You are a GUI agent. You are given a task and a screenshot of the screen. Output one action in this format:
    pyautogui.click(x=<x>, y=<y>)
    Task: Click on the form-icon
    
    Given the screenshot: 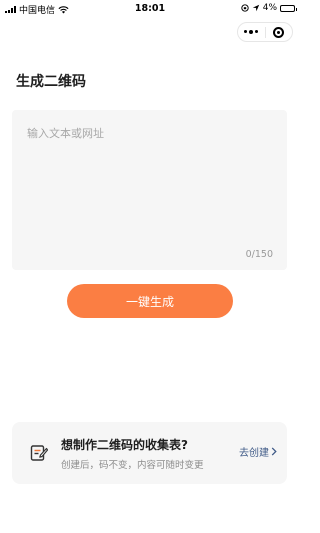 What is the action you would take?
    pyautogui.click(x=39, y=453)
    